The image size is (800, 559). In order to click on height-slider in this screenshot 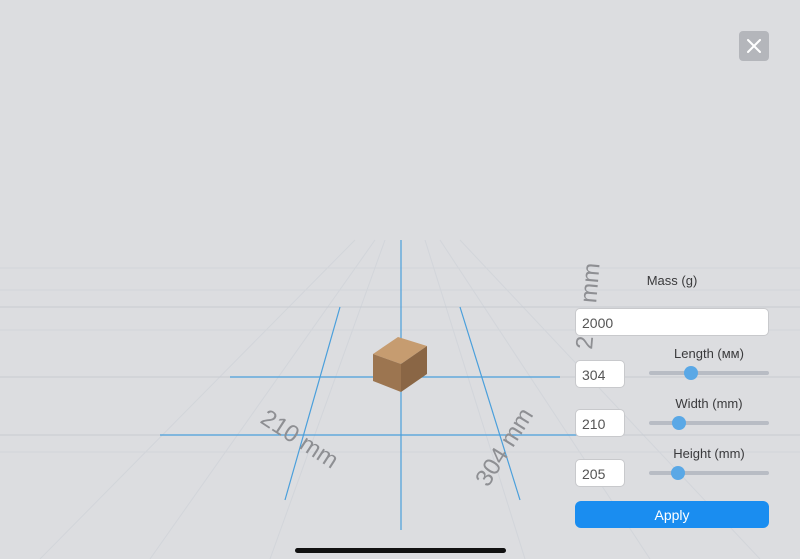, I will do `click(709, 473)`.